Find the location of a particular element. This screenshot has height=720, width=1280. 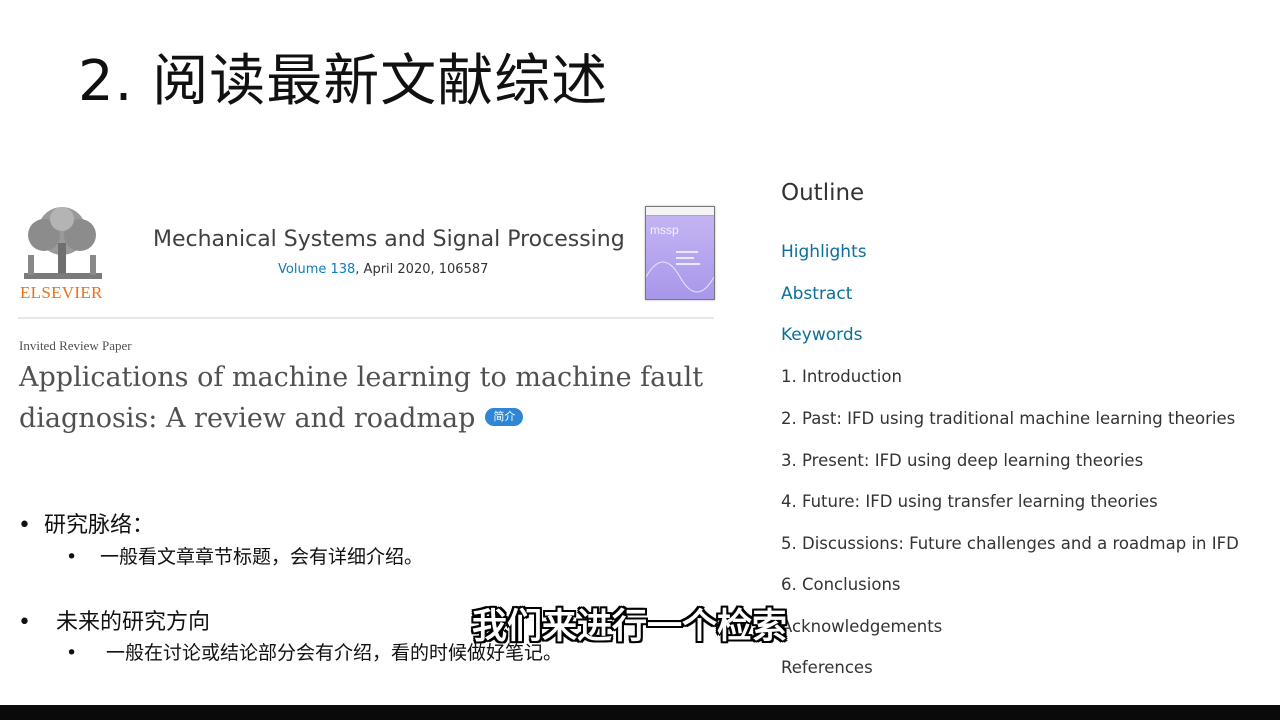

outline-heading: Outline is located at coordinates (823, 193).